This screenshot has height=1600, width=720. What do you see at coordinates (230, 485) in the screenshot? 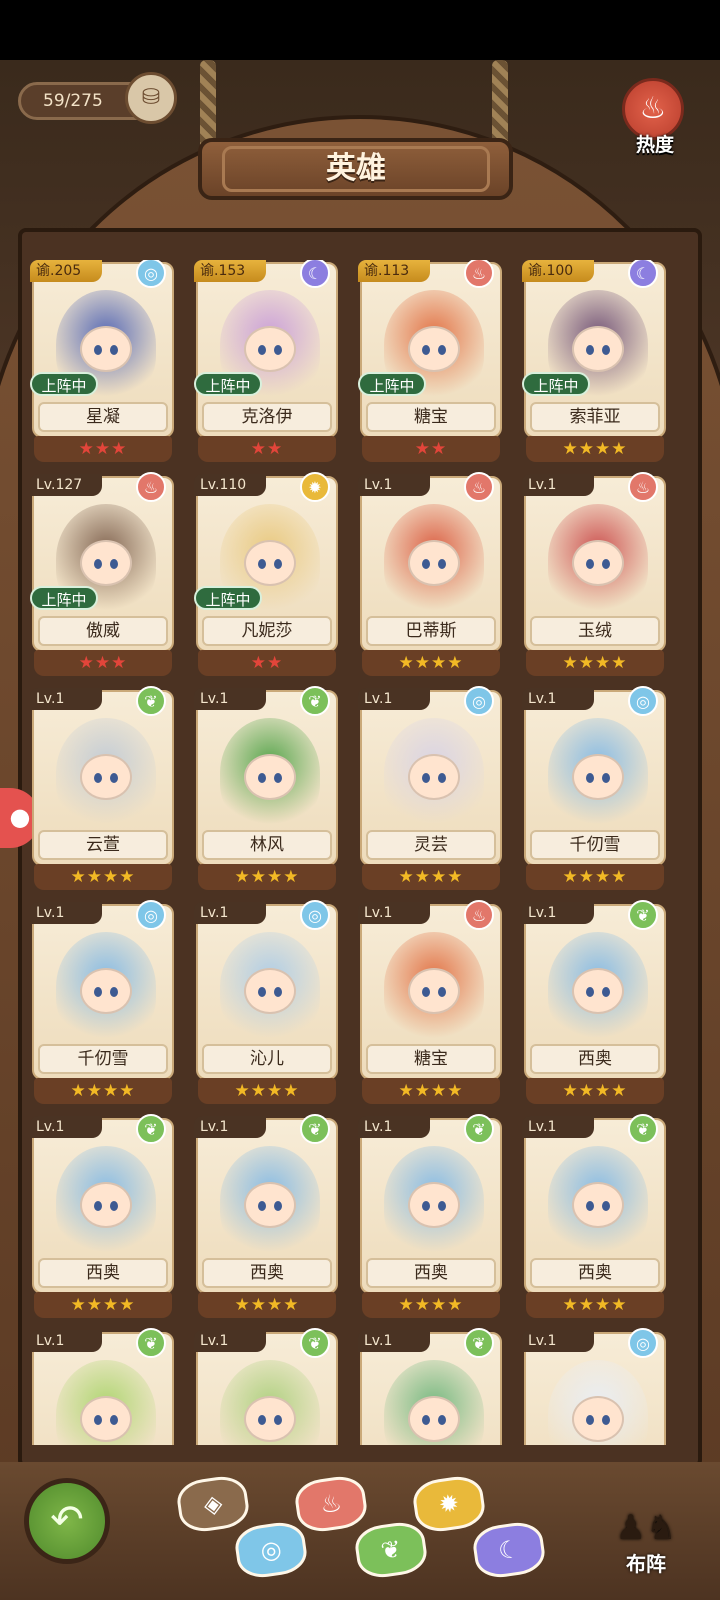
I see `hero-level: Lv.110` at bounding box center [230, 485].